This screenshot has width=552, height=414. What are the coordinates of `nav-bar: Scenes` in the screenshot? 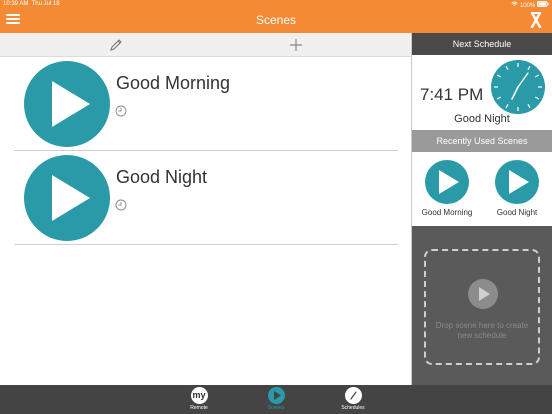 It's located at (276, 21).